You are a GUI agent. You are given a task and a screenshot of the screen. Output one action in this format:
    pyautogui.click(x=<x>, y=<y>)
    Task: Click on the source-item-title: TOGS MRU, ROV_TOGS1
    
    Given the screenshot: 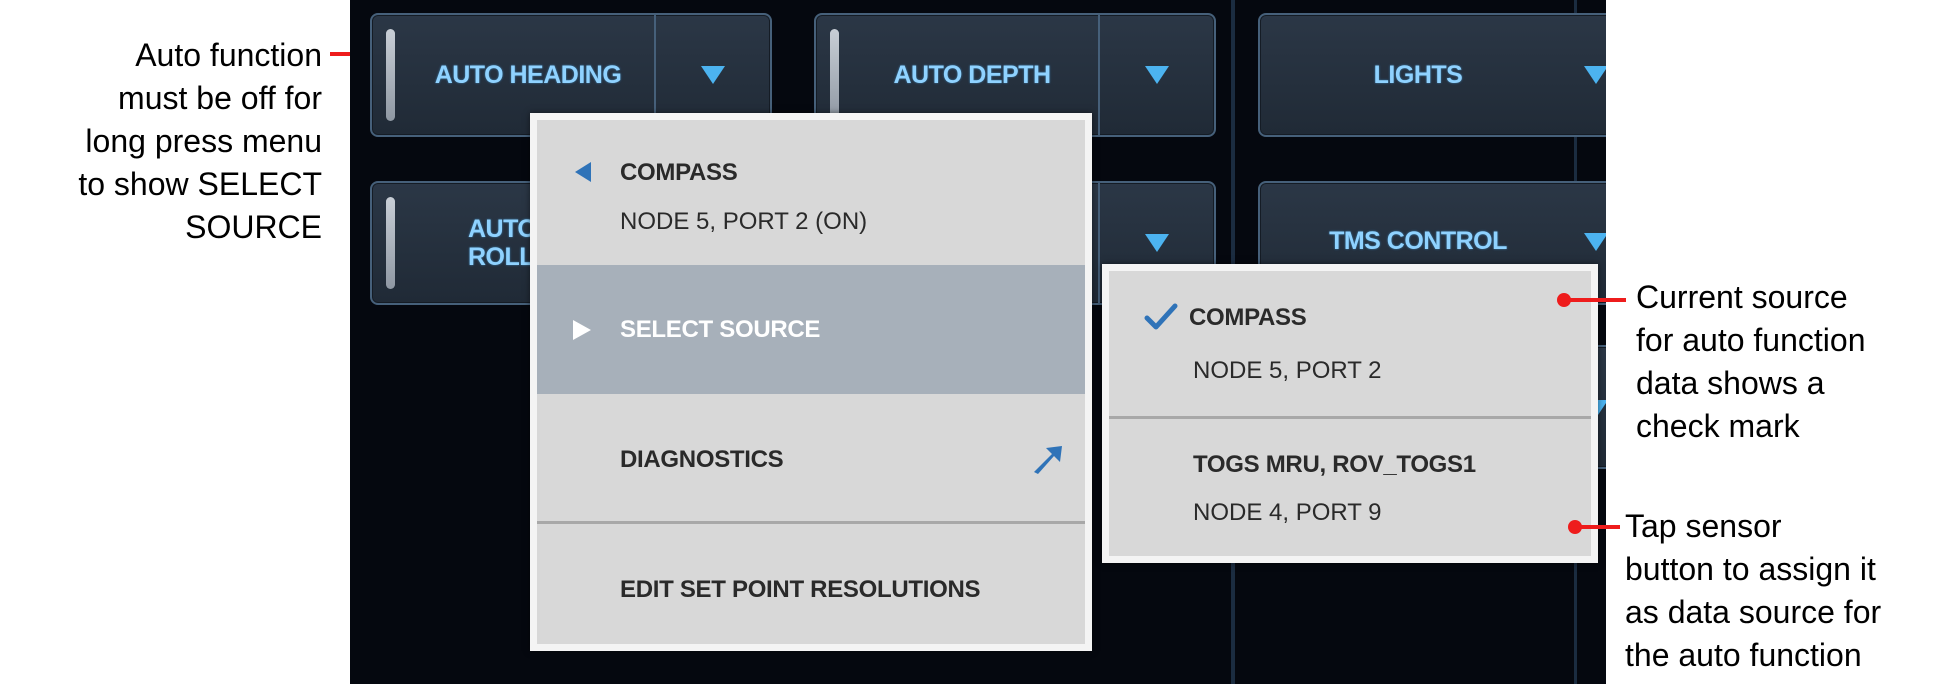 What is the action you would take?
    pyautogui.click(x=1334, y=464)
    